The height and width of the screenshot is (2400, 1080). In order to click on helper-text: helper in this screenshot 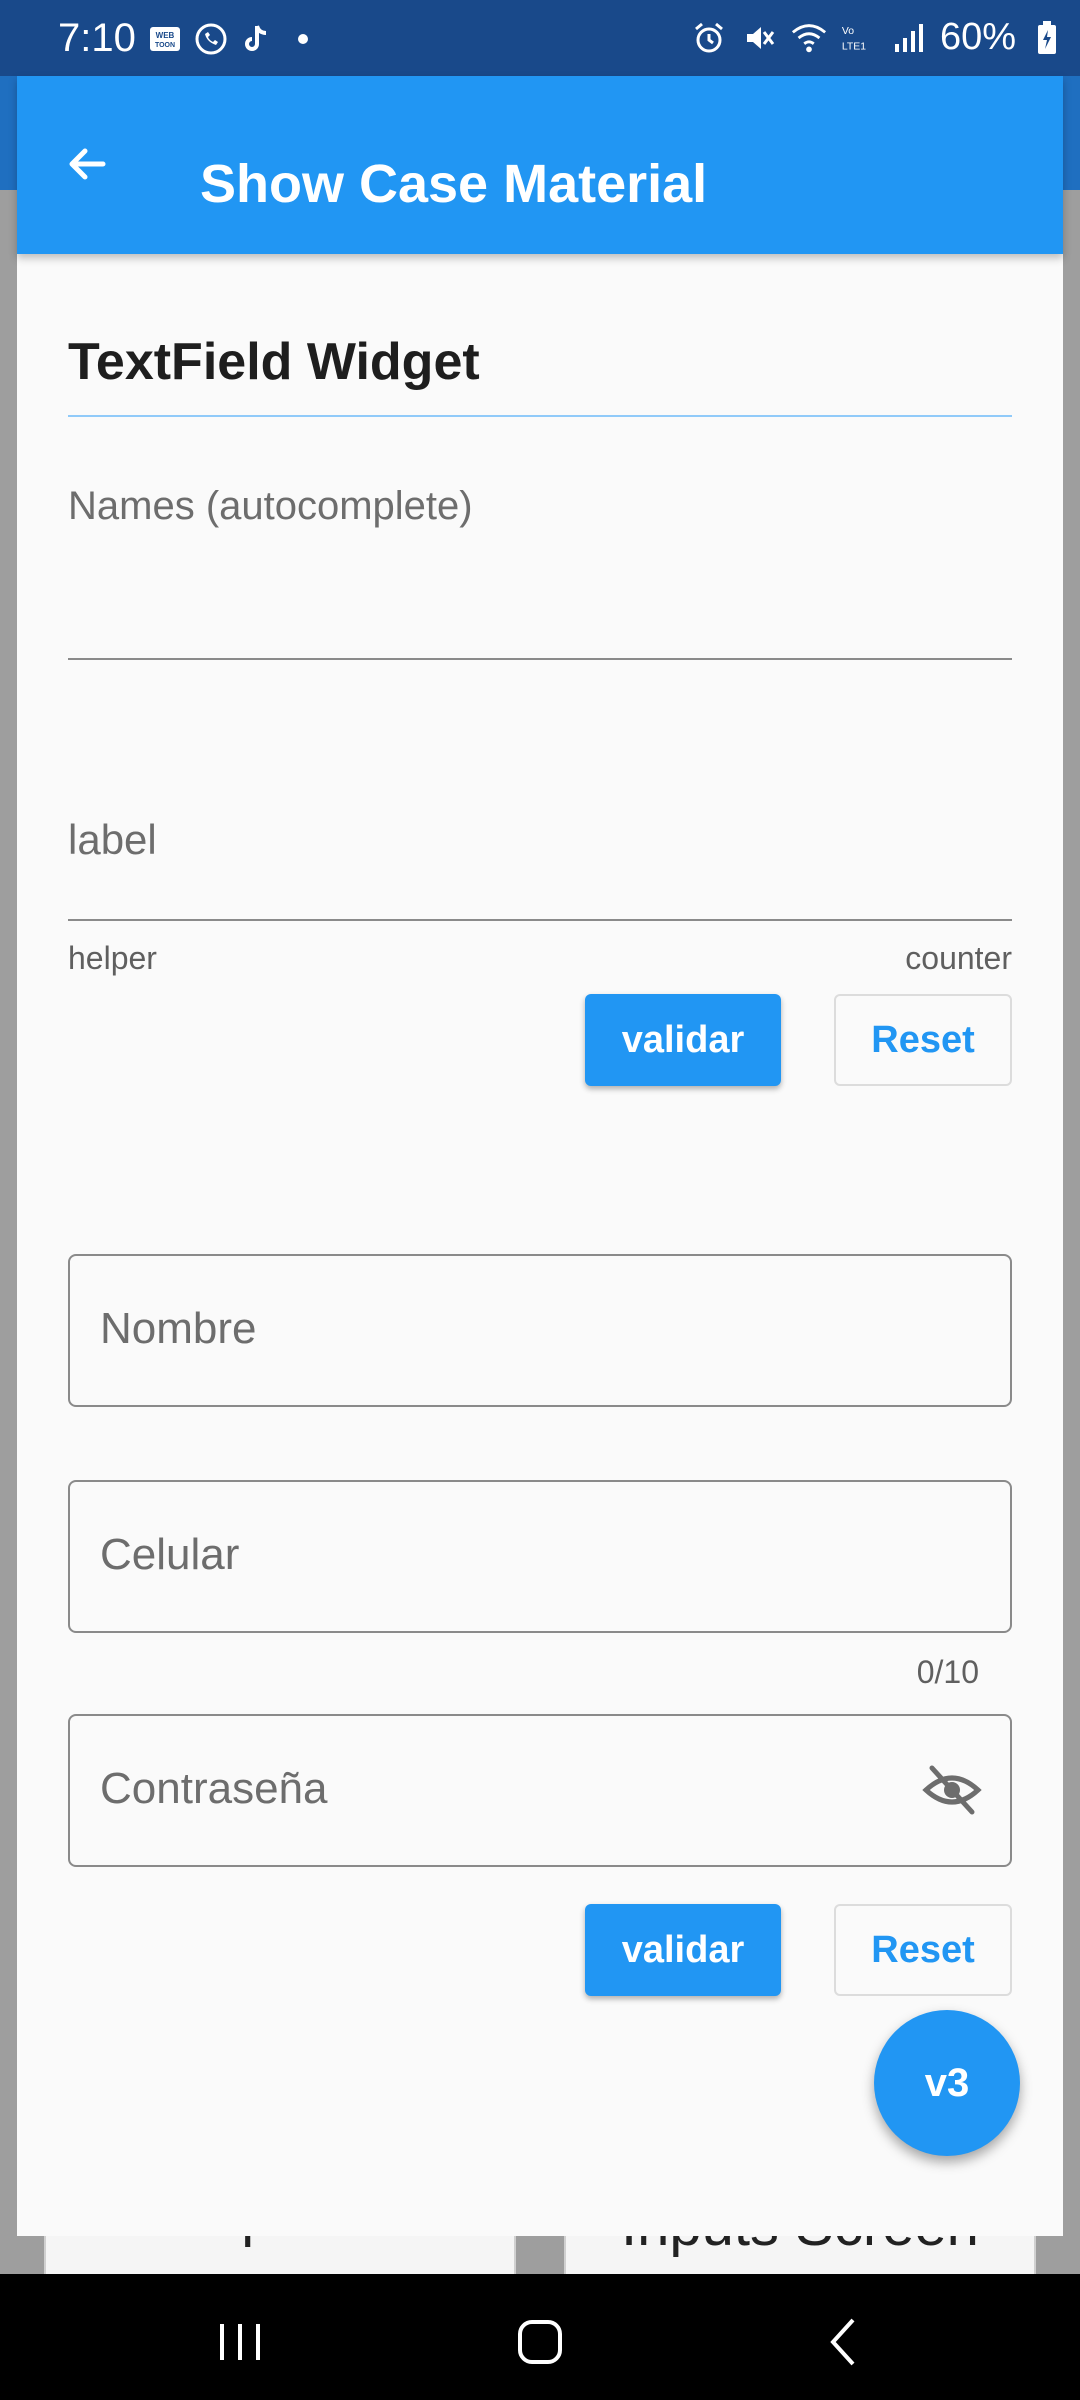, I will do `click(112, 958)`.